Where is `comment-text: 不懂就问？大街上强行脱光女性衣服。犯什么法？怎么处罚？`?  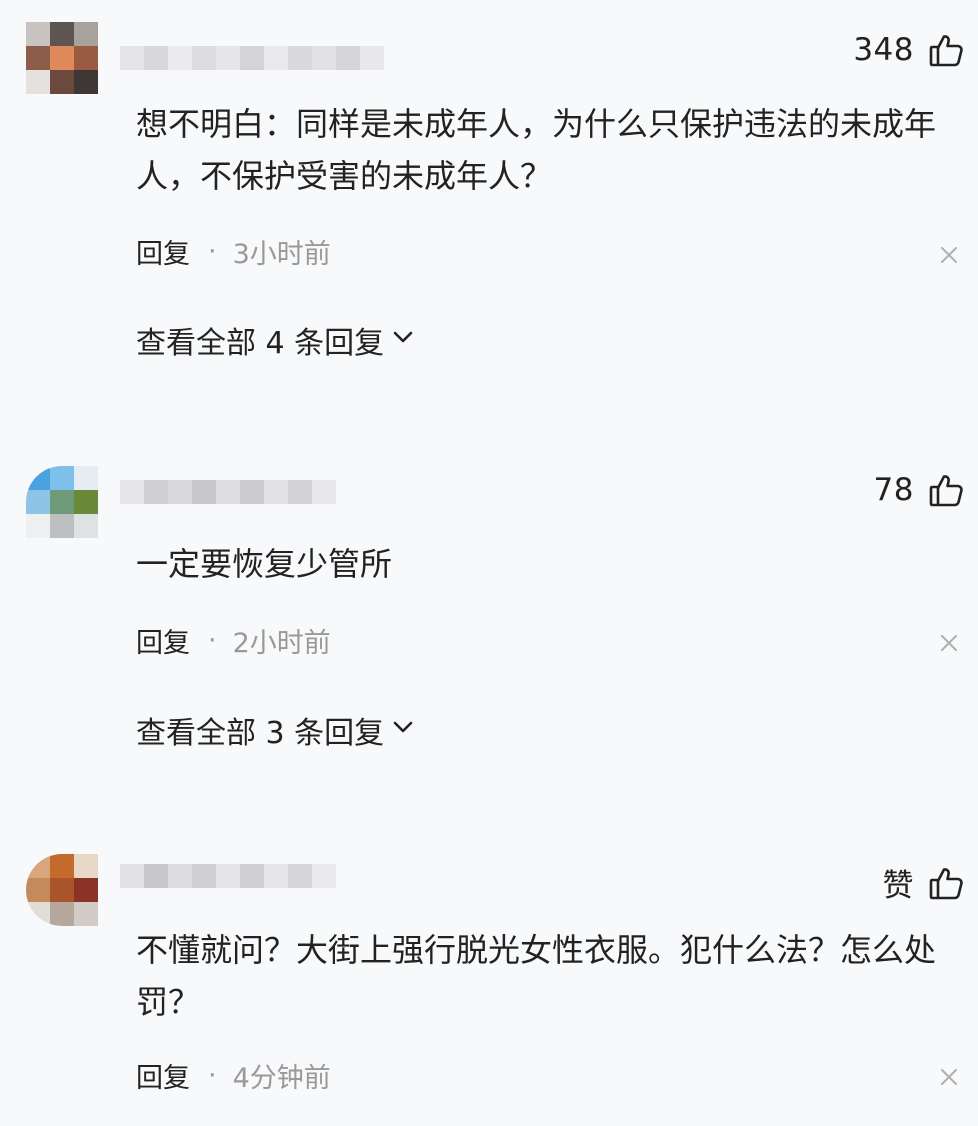
comment-text: 不懂就问？大街上强行脱光女性衣服。犯什么法？怎么处罚？ is located at coordinates (536, 976).